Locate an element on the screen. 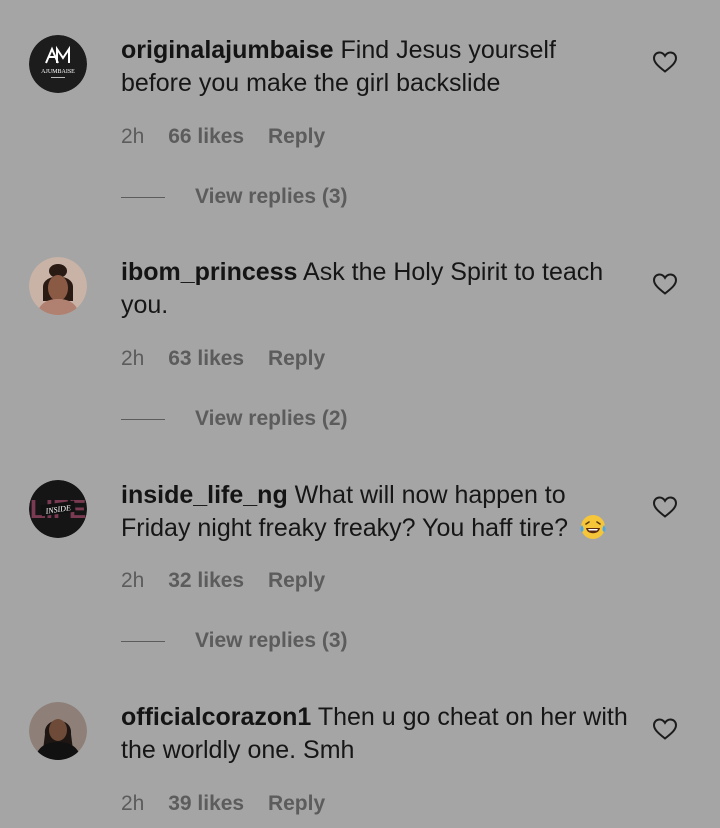 This screenshot has height=828, width=720. avatar: AJUMBAISE is located at coordinates (58, 64).